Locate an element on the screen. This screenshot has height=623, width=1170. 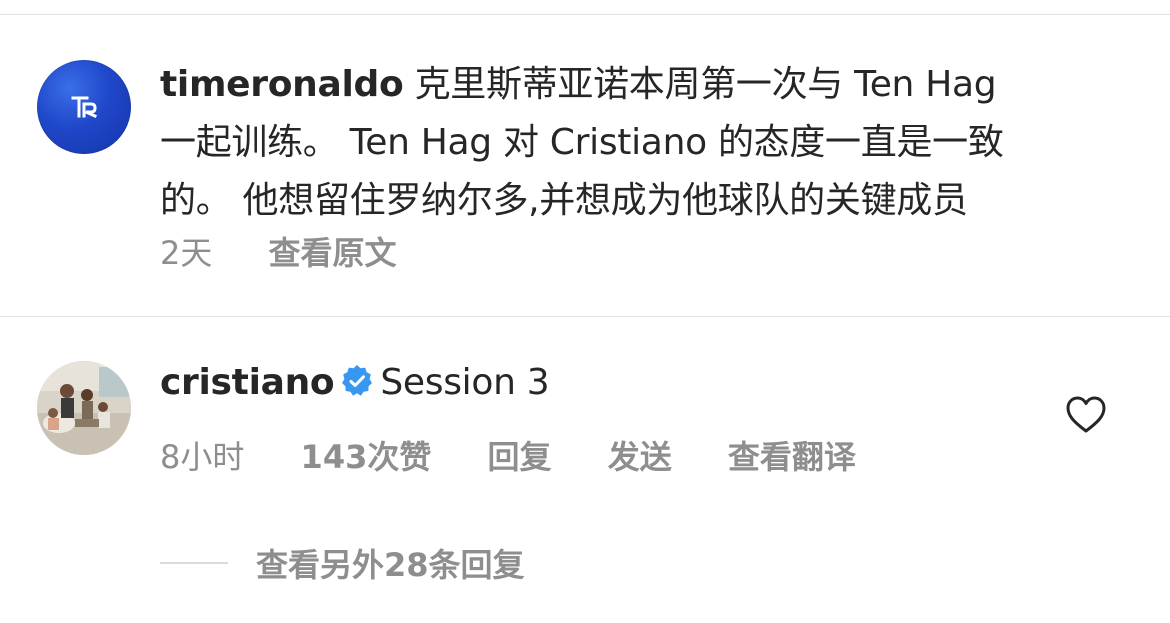
comment-line-3: 的。 他想留住罗纳尔多,并想成为他球队的关键成员 is located at coordinates (564, 200).